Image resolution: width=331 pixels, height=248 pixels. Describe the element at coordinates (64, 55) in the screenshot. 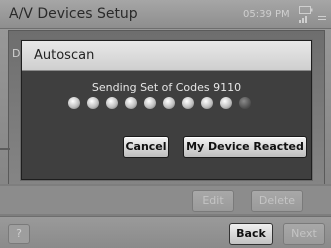

I see `dialog-title: Autoscan` at that location.